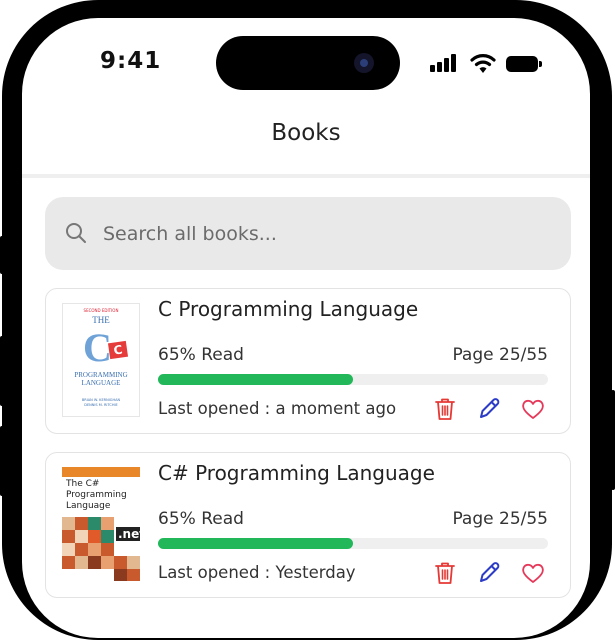 The height and width of the screenshot is (640, 615). What do you see at coordinates (306, 133) in the screenshot?
I see `page-title: Books` at bounding box center [306, 133].